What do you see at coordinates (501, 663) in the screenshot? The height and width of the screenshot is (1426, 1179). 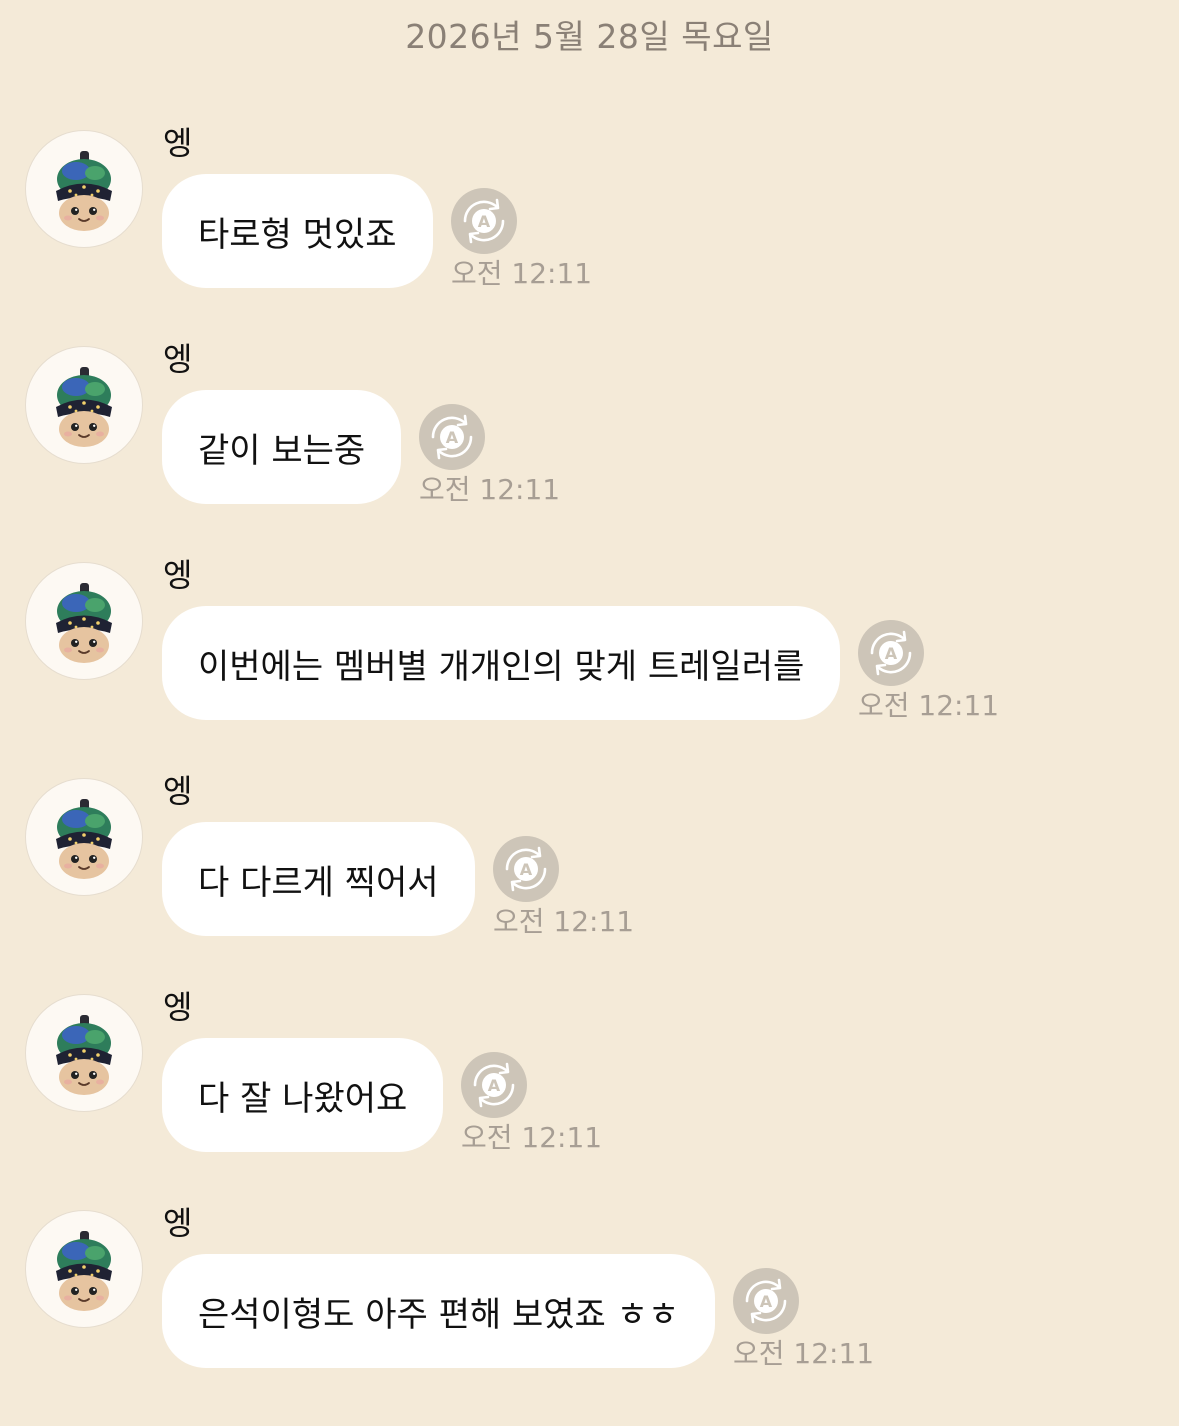 I see `message-bubble: 이번에는 멤버별 개개인의 맞게 트레일러를` at bounding box center [501, 663].